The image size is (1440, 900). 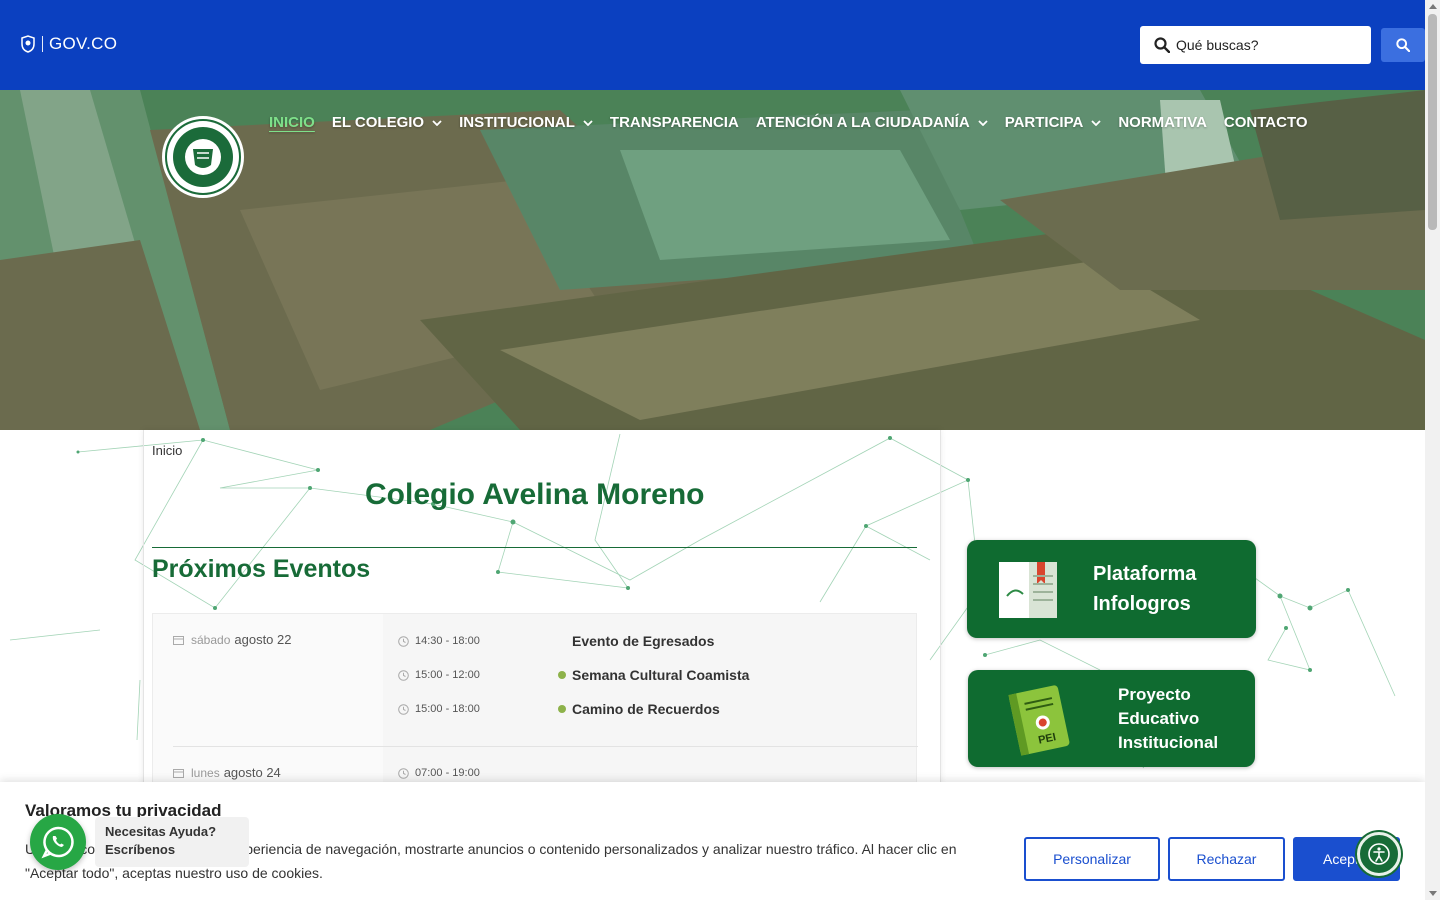 What do you see at coordinates (1432, 122) in the screenshot?
I see `scrollbar-thumb` at bounding box center [1432, 122].